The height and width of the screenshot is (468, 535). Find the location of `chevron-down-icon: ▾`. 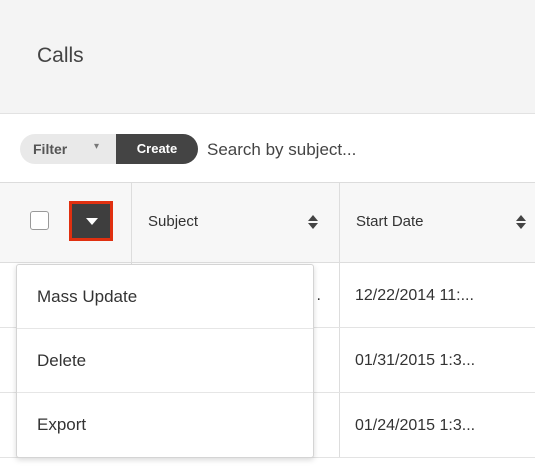

chevron-down-icon: ▾ is located at coordinates (97, 146).